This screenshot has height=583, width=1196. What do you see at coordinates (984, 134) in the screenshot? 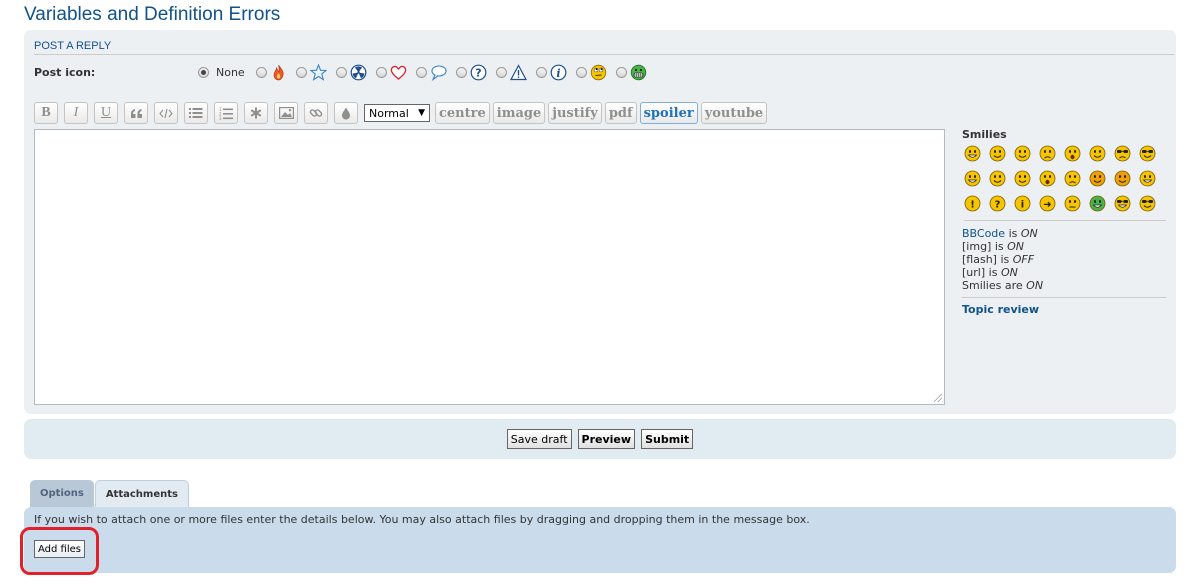
I see `smilies-title: Smilies` at bounding box center [984, 134].